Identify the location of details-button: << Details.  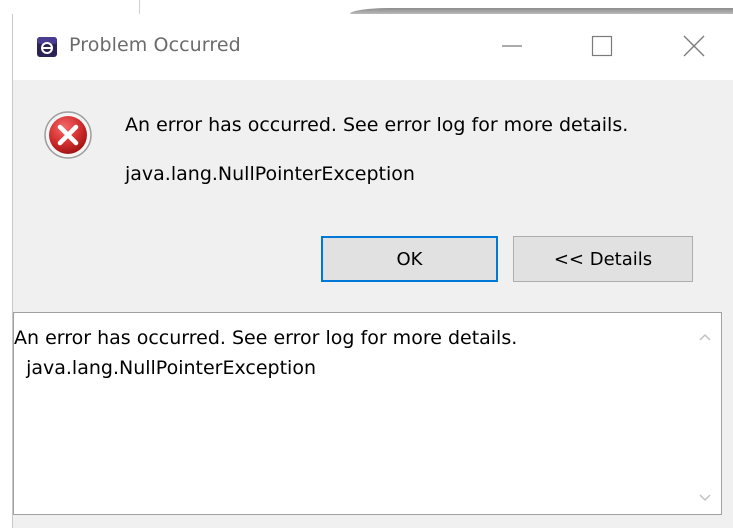
(603, 259).